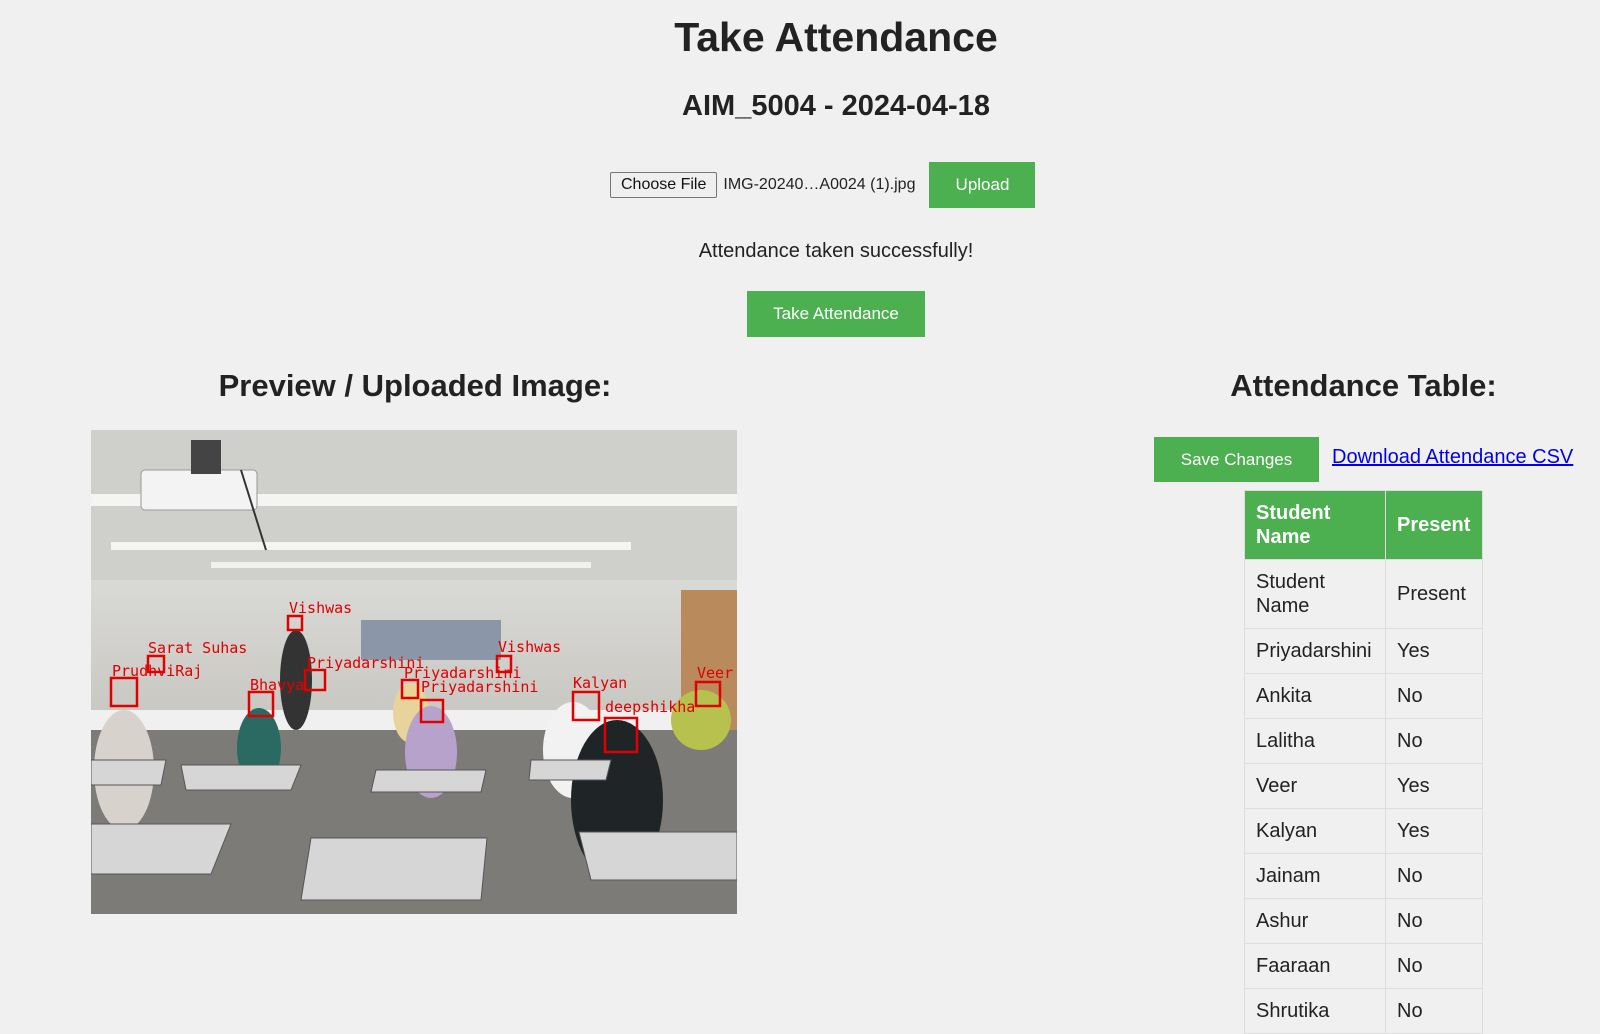  What do you see at coordinates (1315, 831) in the screenshot?
I see `student-name-cell: Kalyan` at bounding box center [1315, 831].